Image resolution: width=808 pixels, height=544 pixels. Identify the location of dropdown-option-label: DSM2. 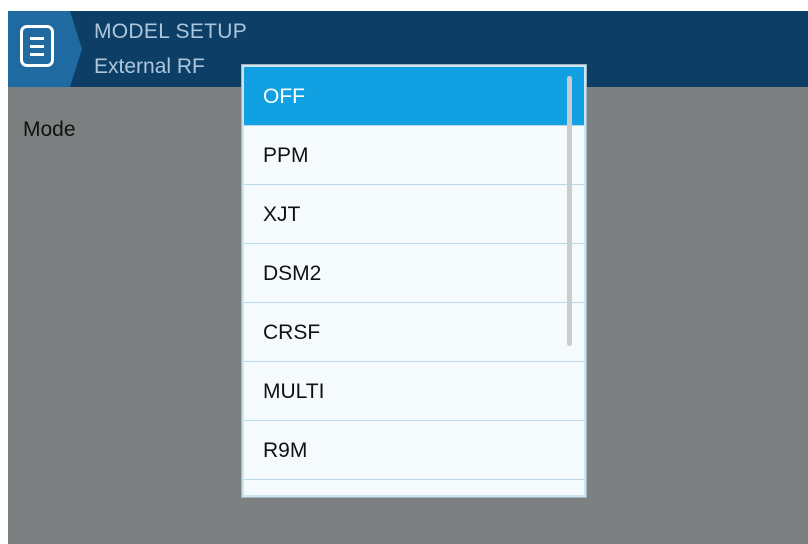
(292, 273).